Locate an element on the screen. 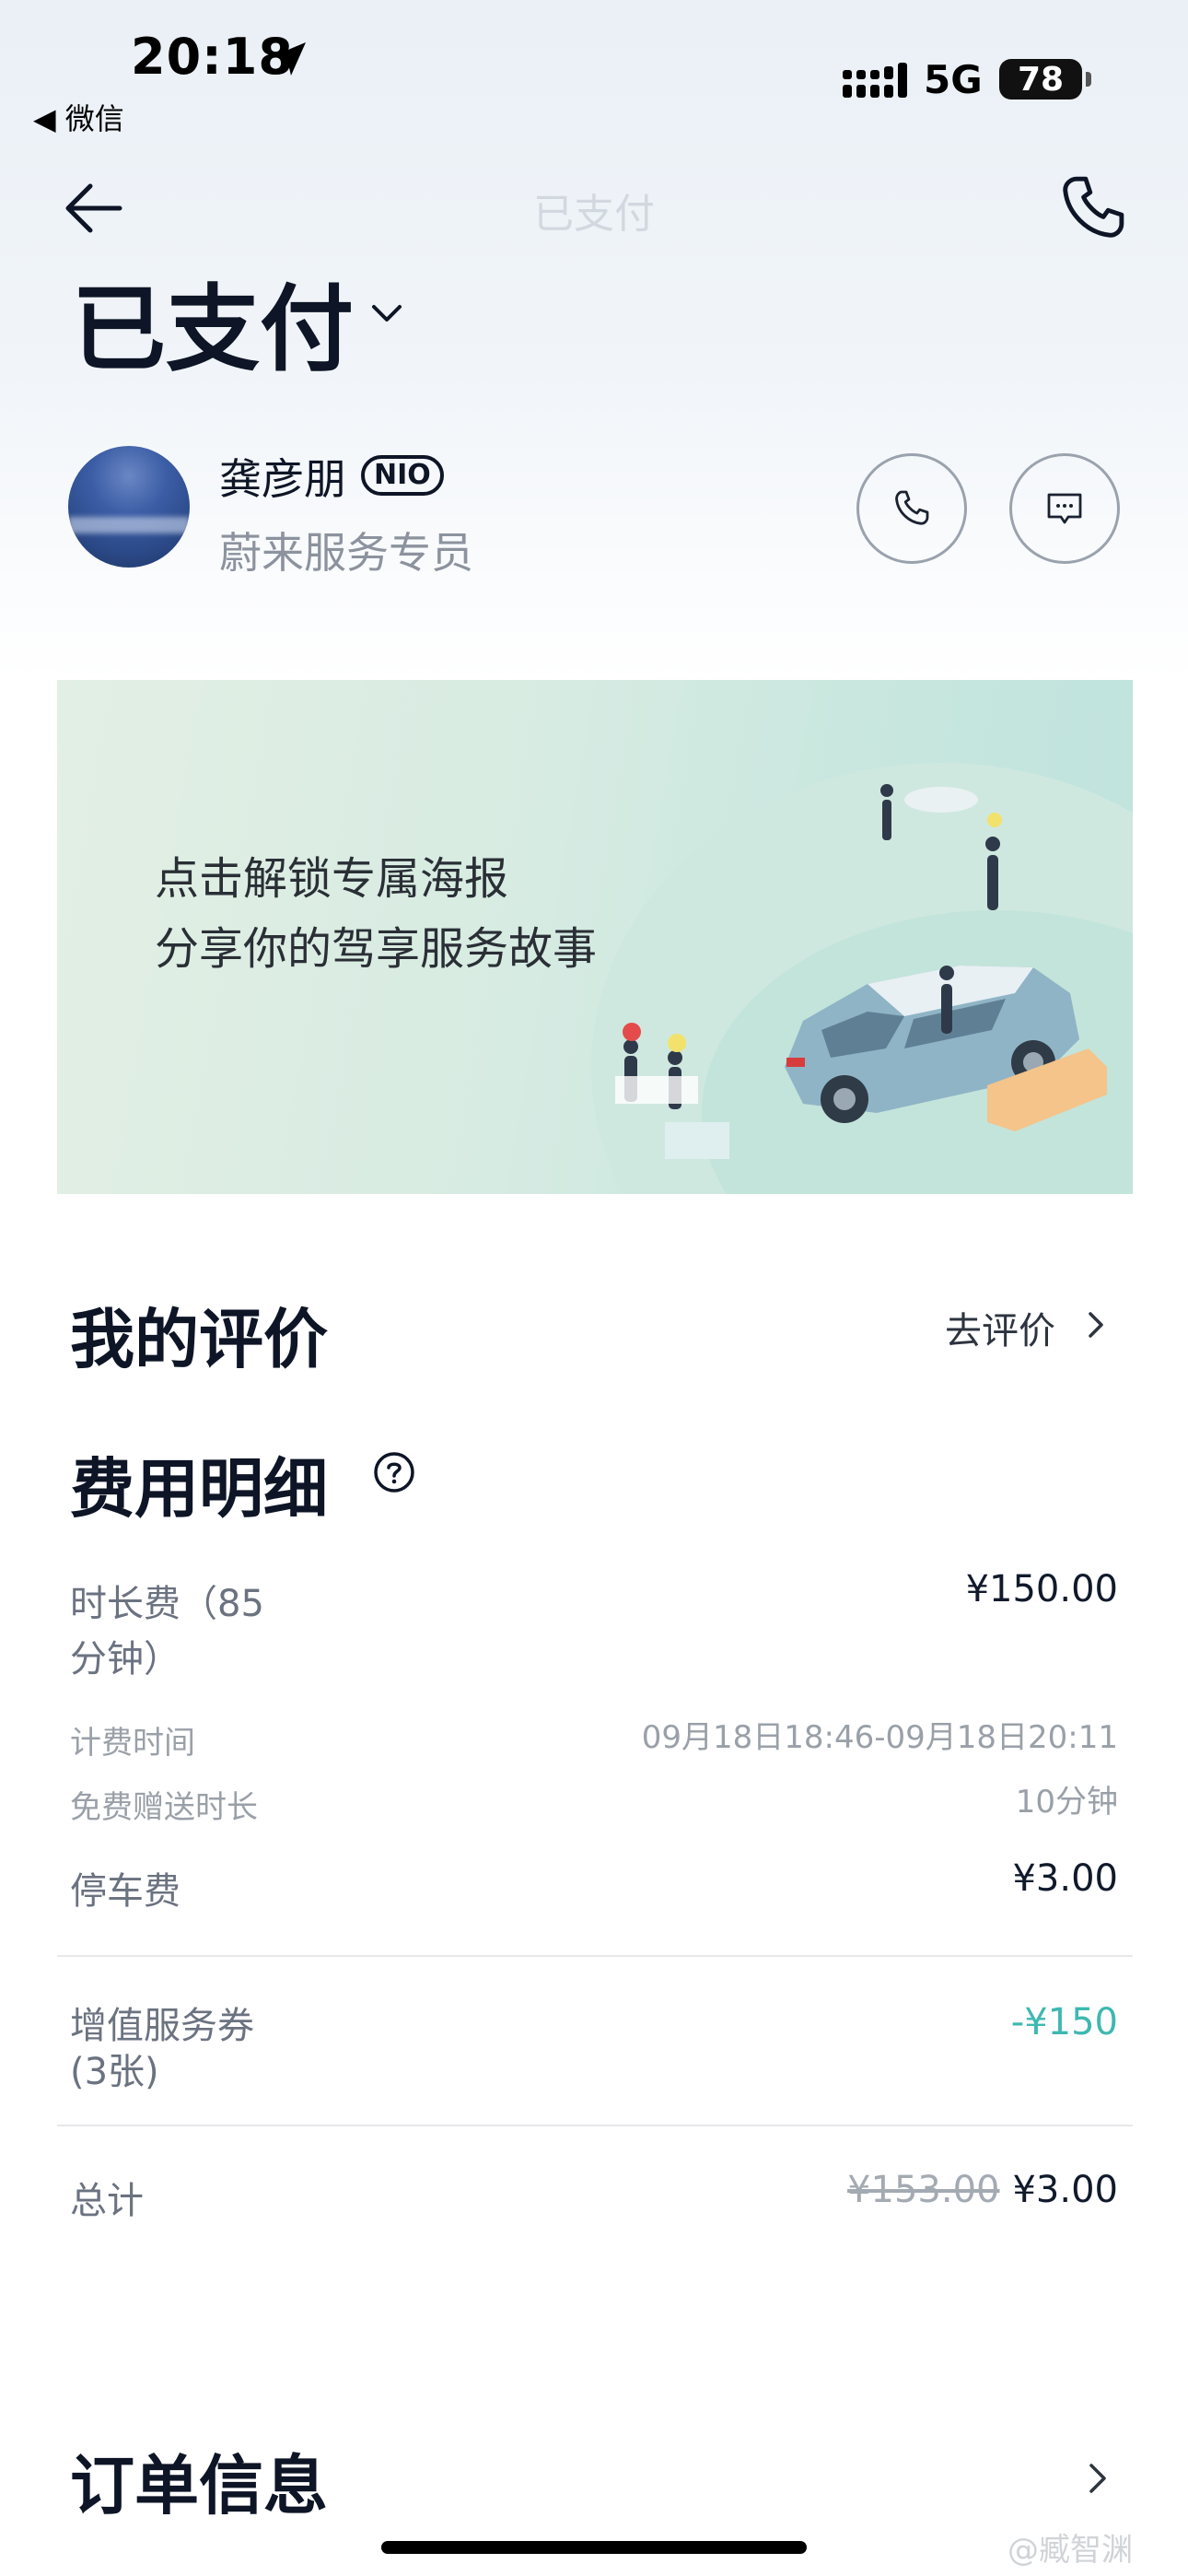 Image resolution: width=1188 pixels, height=2576 pixels. total-value: ¥3.00 is located at coordinates (1065, 2190).